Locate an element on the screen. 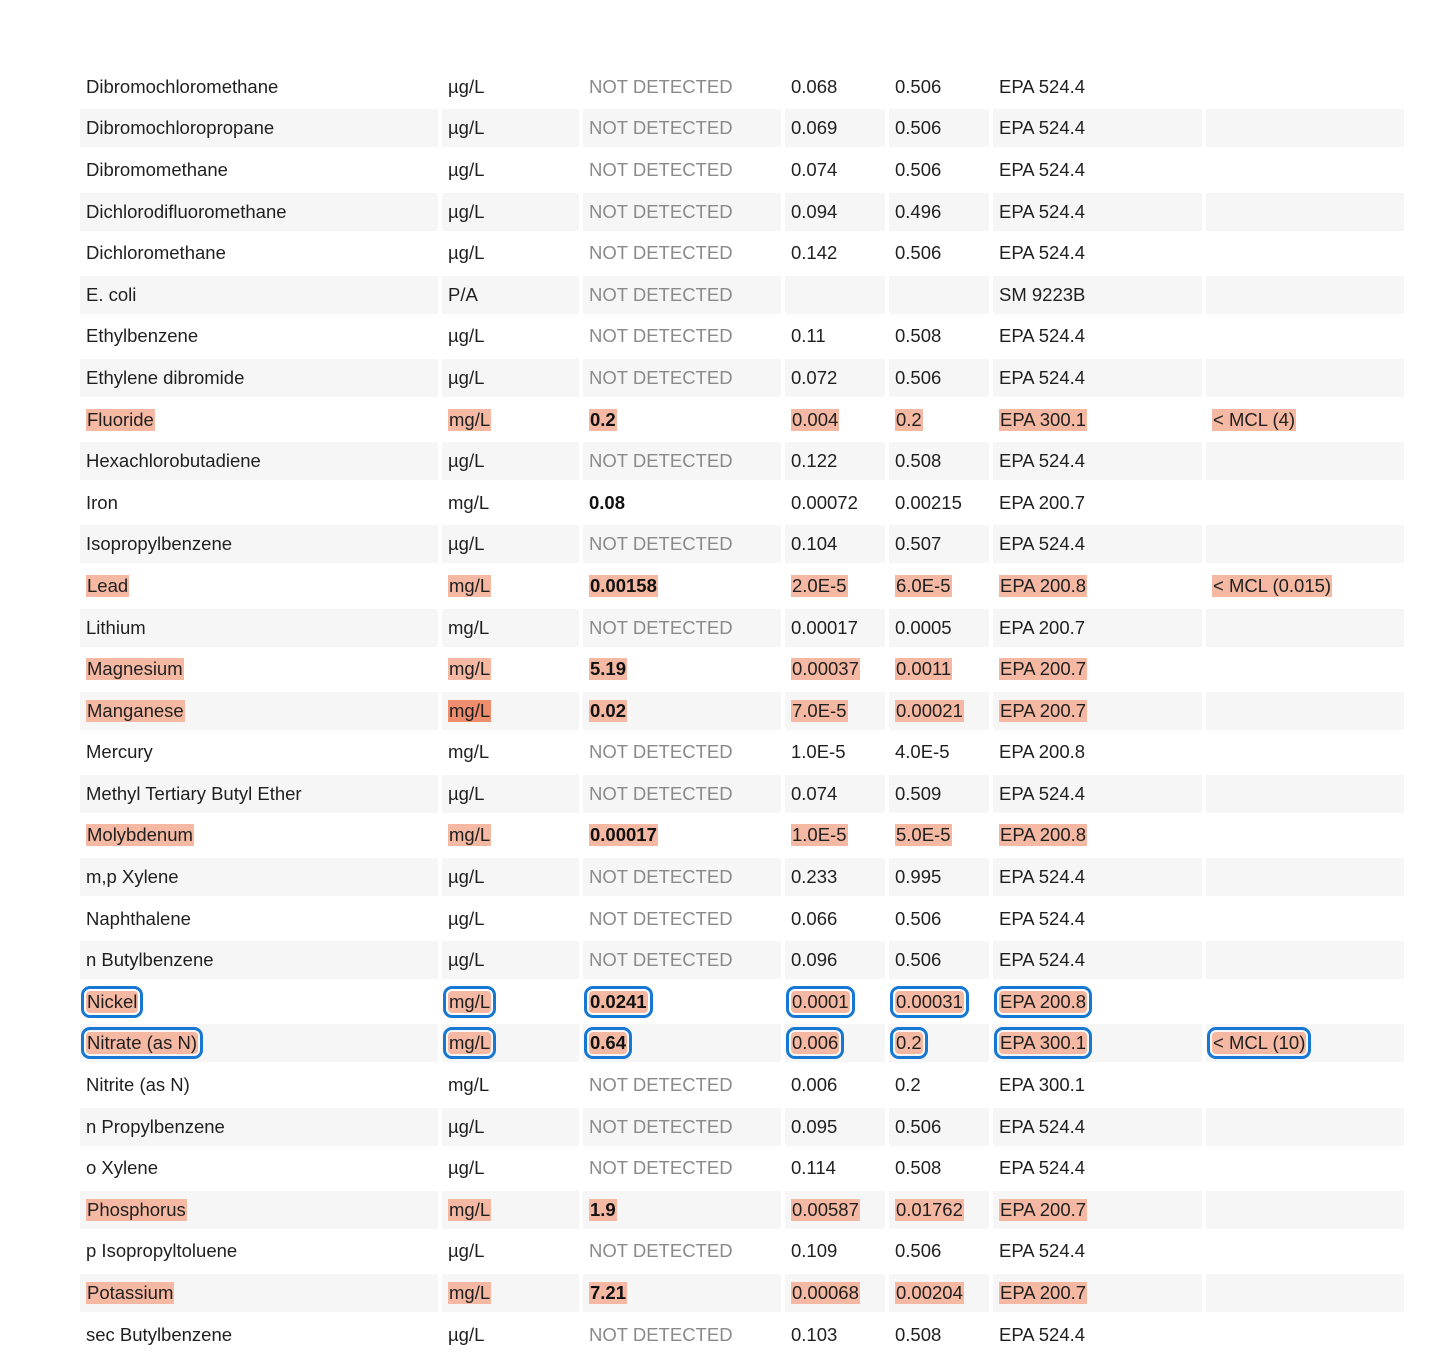 The width and height of the screenshot is (1456, 1355). mdl-text: 0.094 is located at coordinates (814, 211).